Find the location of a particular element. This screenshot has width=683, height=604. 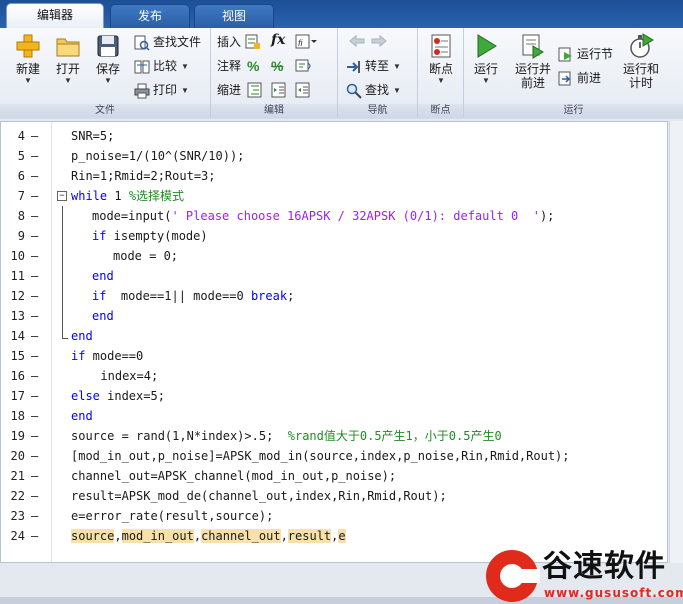

run-group-label: 运行 is located at coordinates (573, 111).